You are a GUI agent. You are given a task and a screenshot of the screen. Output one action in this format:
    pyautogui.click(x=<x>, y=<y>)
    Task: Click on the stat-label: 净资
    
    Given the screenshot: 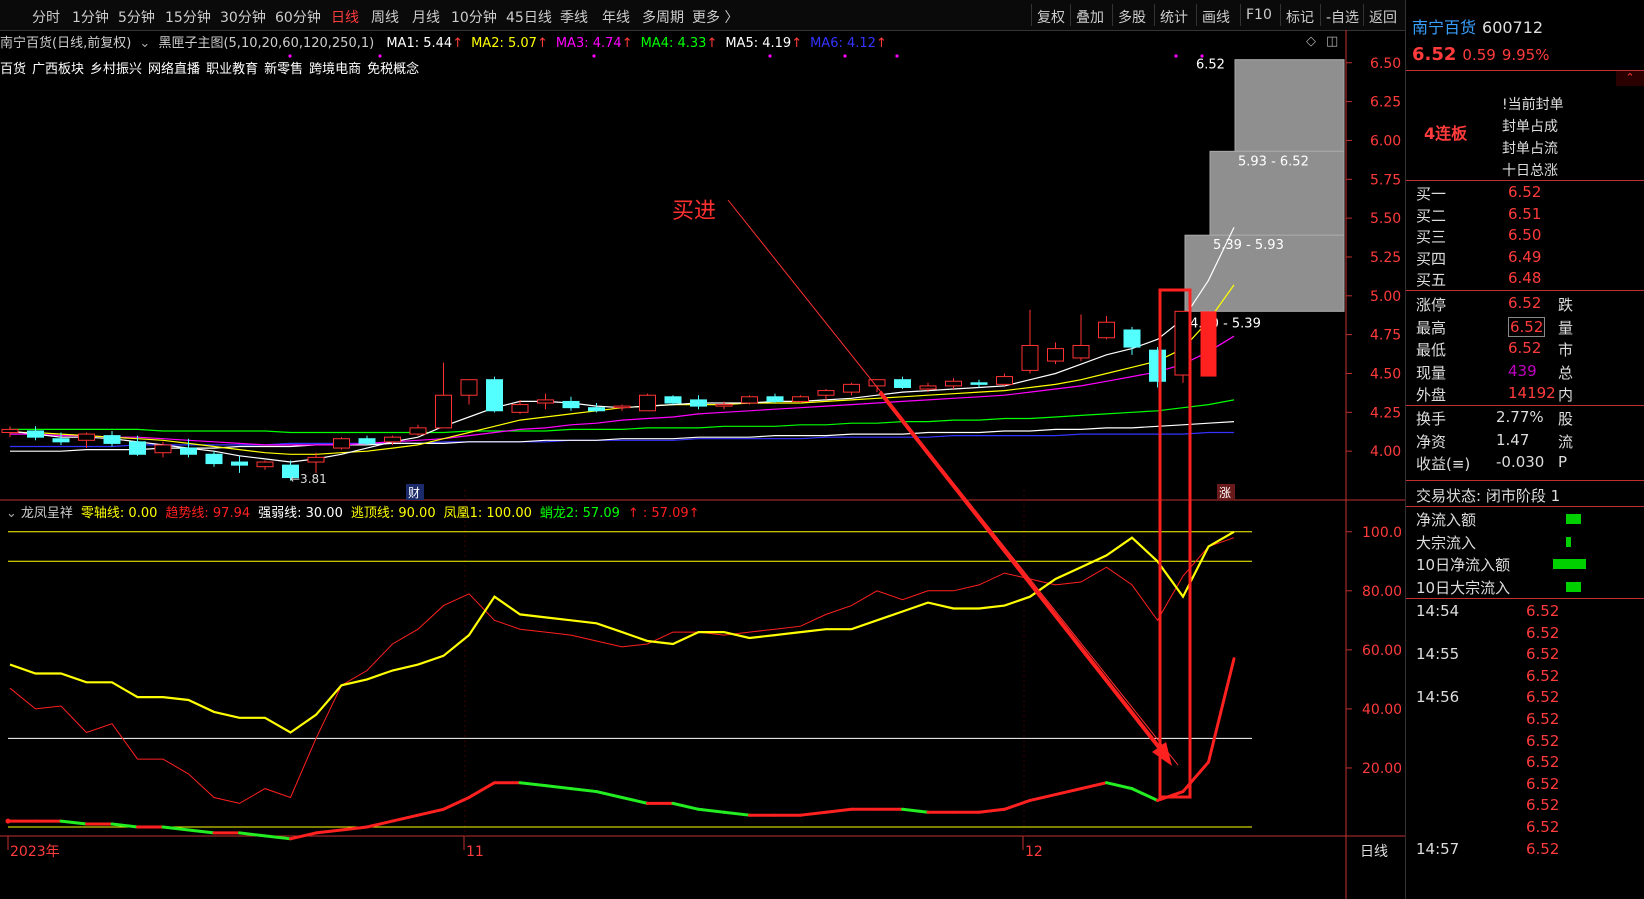 What is the action you would take?
    pyautogui.click(x=1431, y=441)
    